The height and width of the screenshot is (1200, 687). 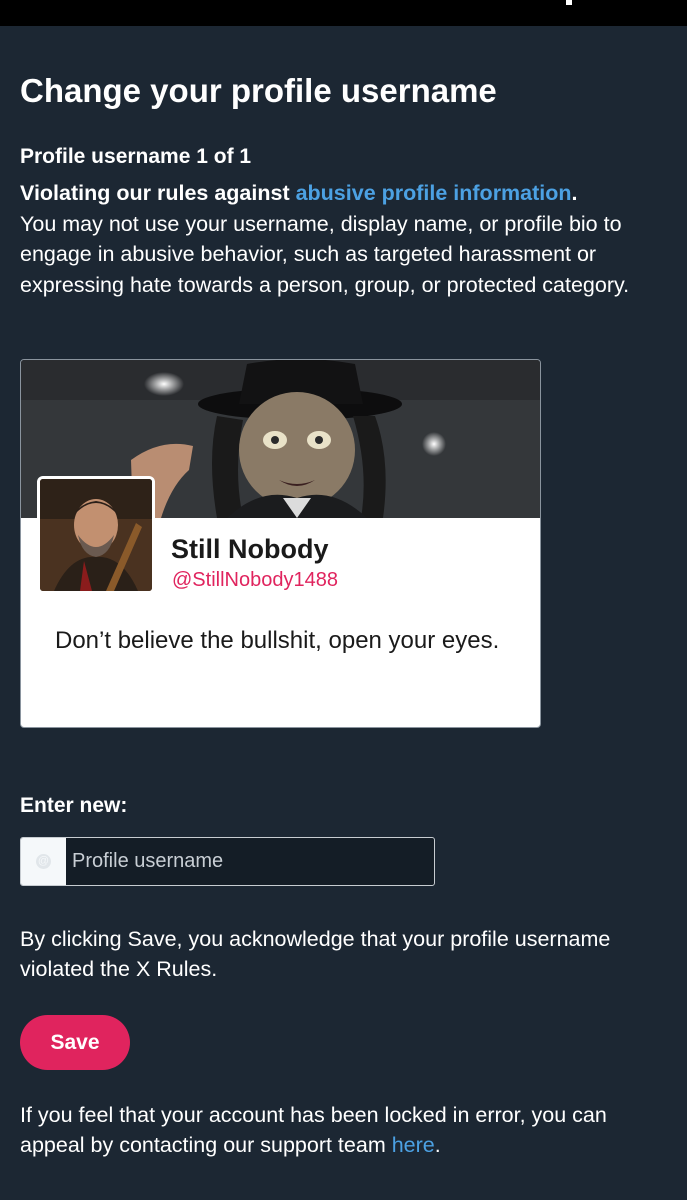 I want to click on status-bar, so click(x=343, y=13).